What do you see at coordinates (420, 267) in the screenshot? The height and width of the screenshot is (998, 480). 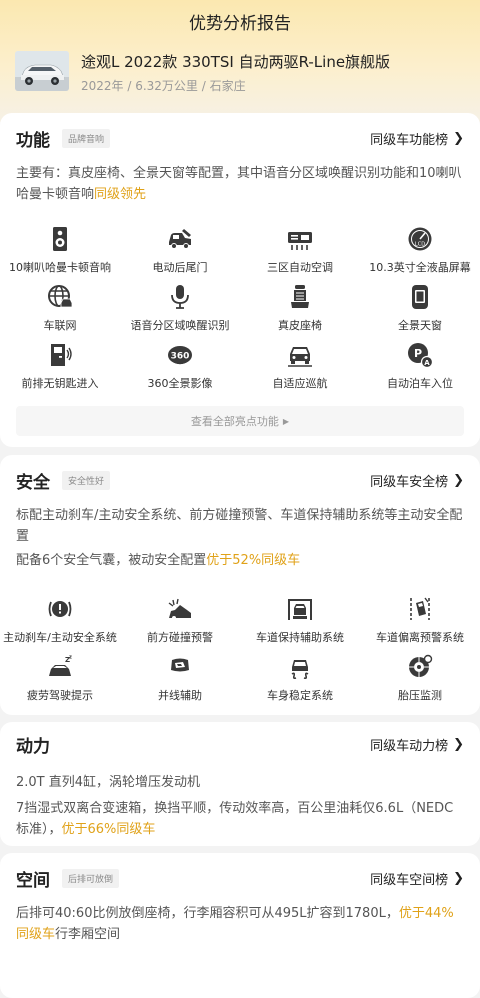 I see `feature-label: 10.3英寸全液晶屏幕` at bounding box center [420, 267].